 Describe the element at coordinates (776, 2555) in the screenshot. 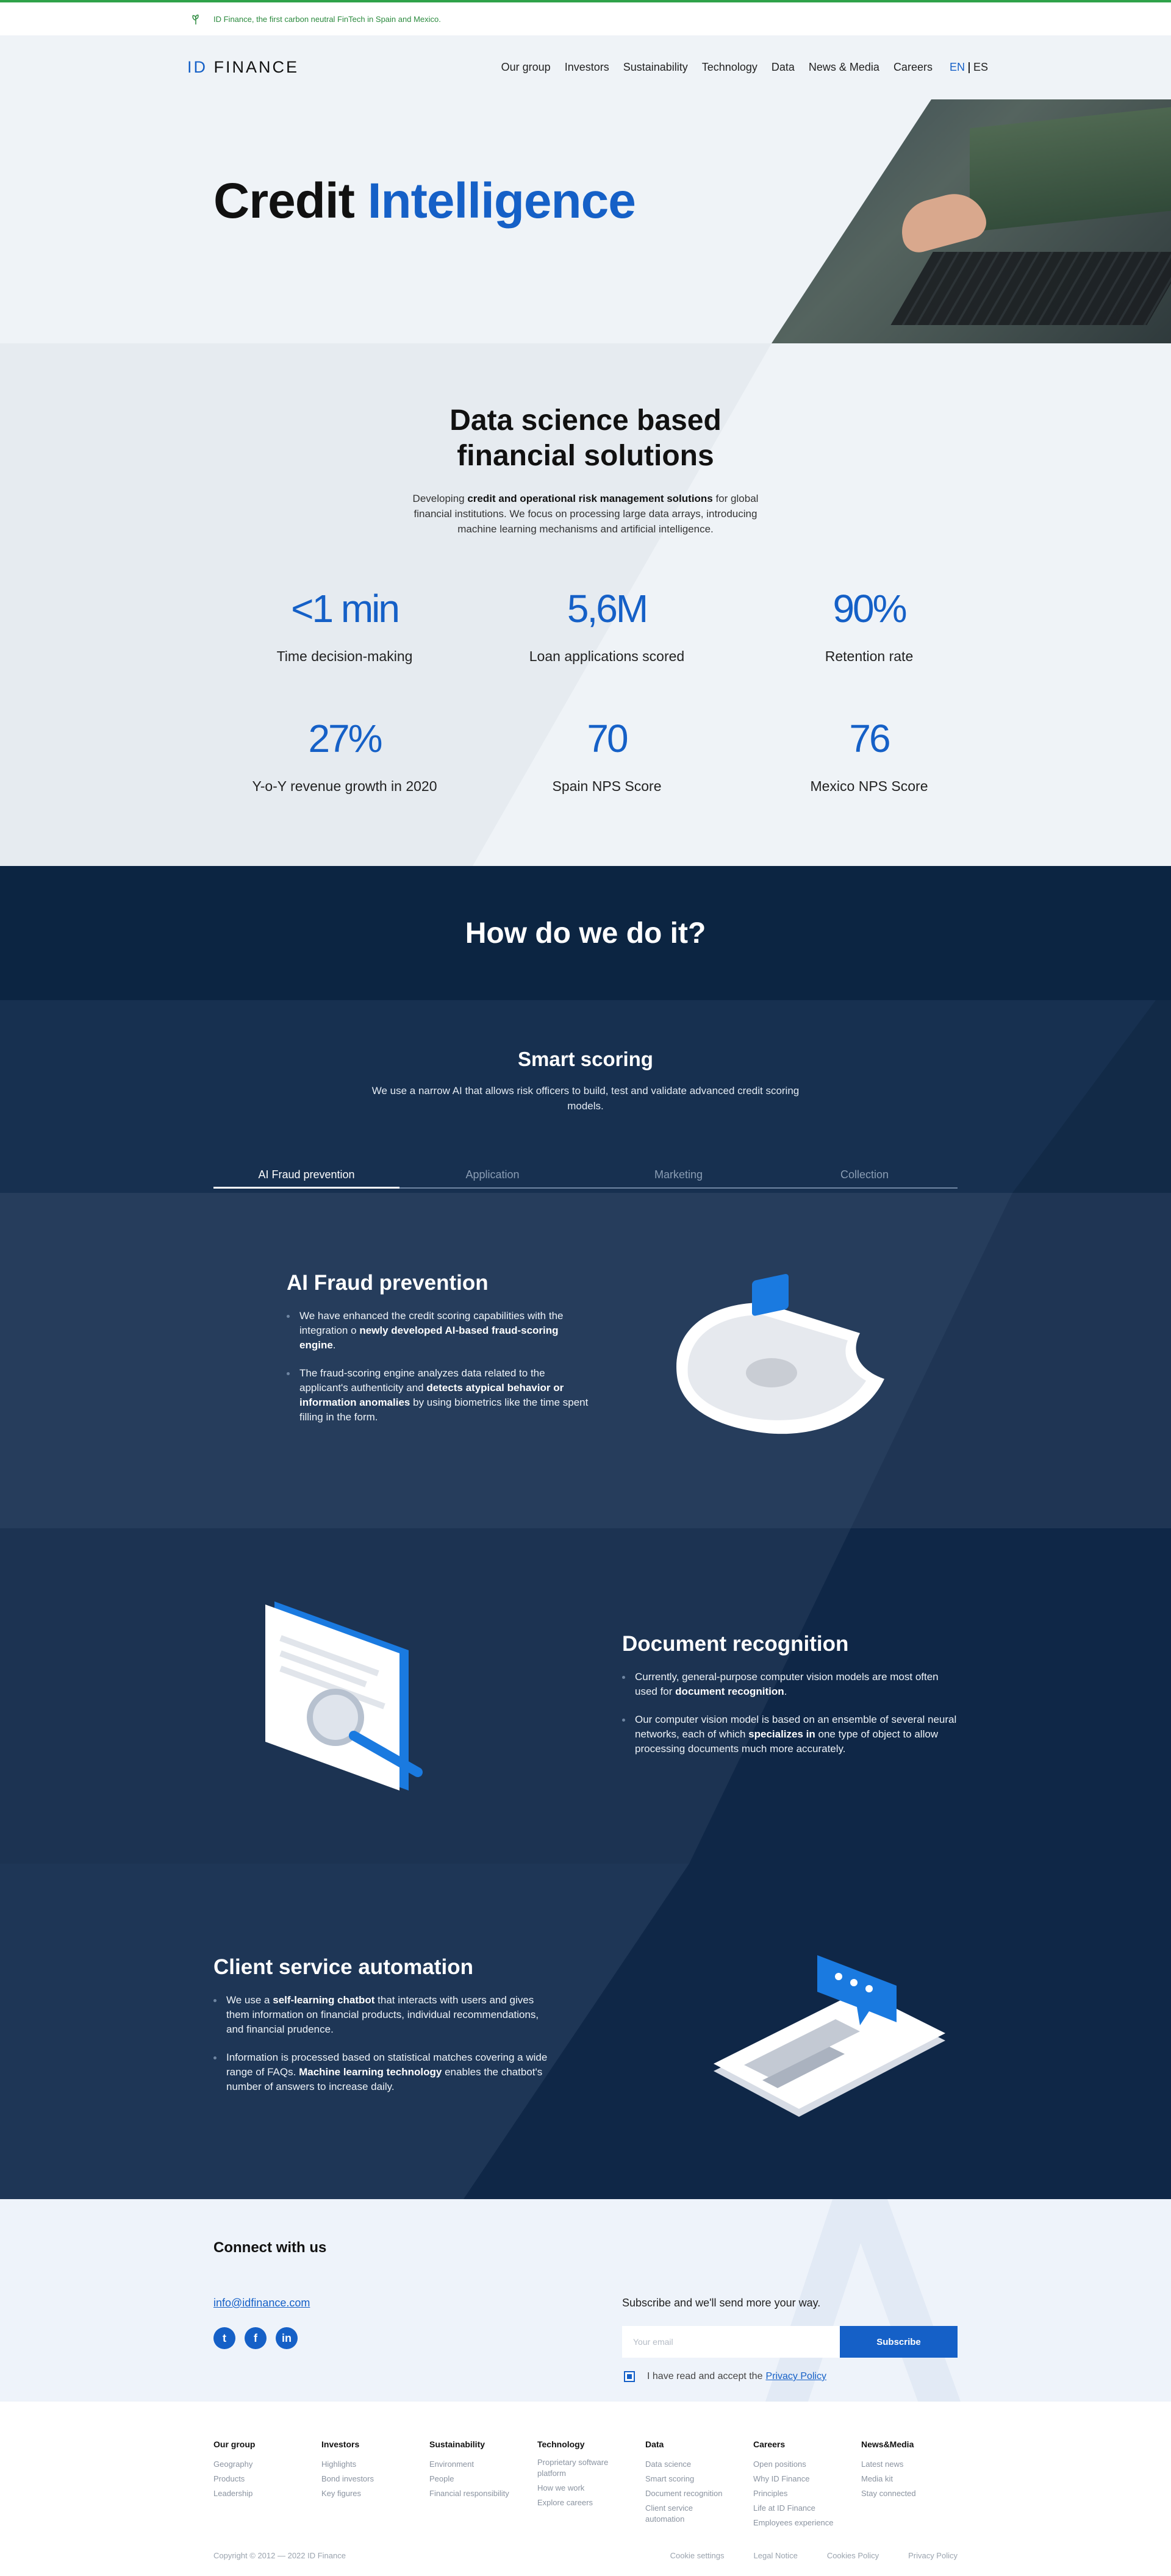

I see `legal-notice-link: Legal Notice` at that location.